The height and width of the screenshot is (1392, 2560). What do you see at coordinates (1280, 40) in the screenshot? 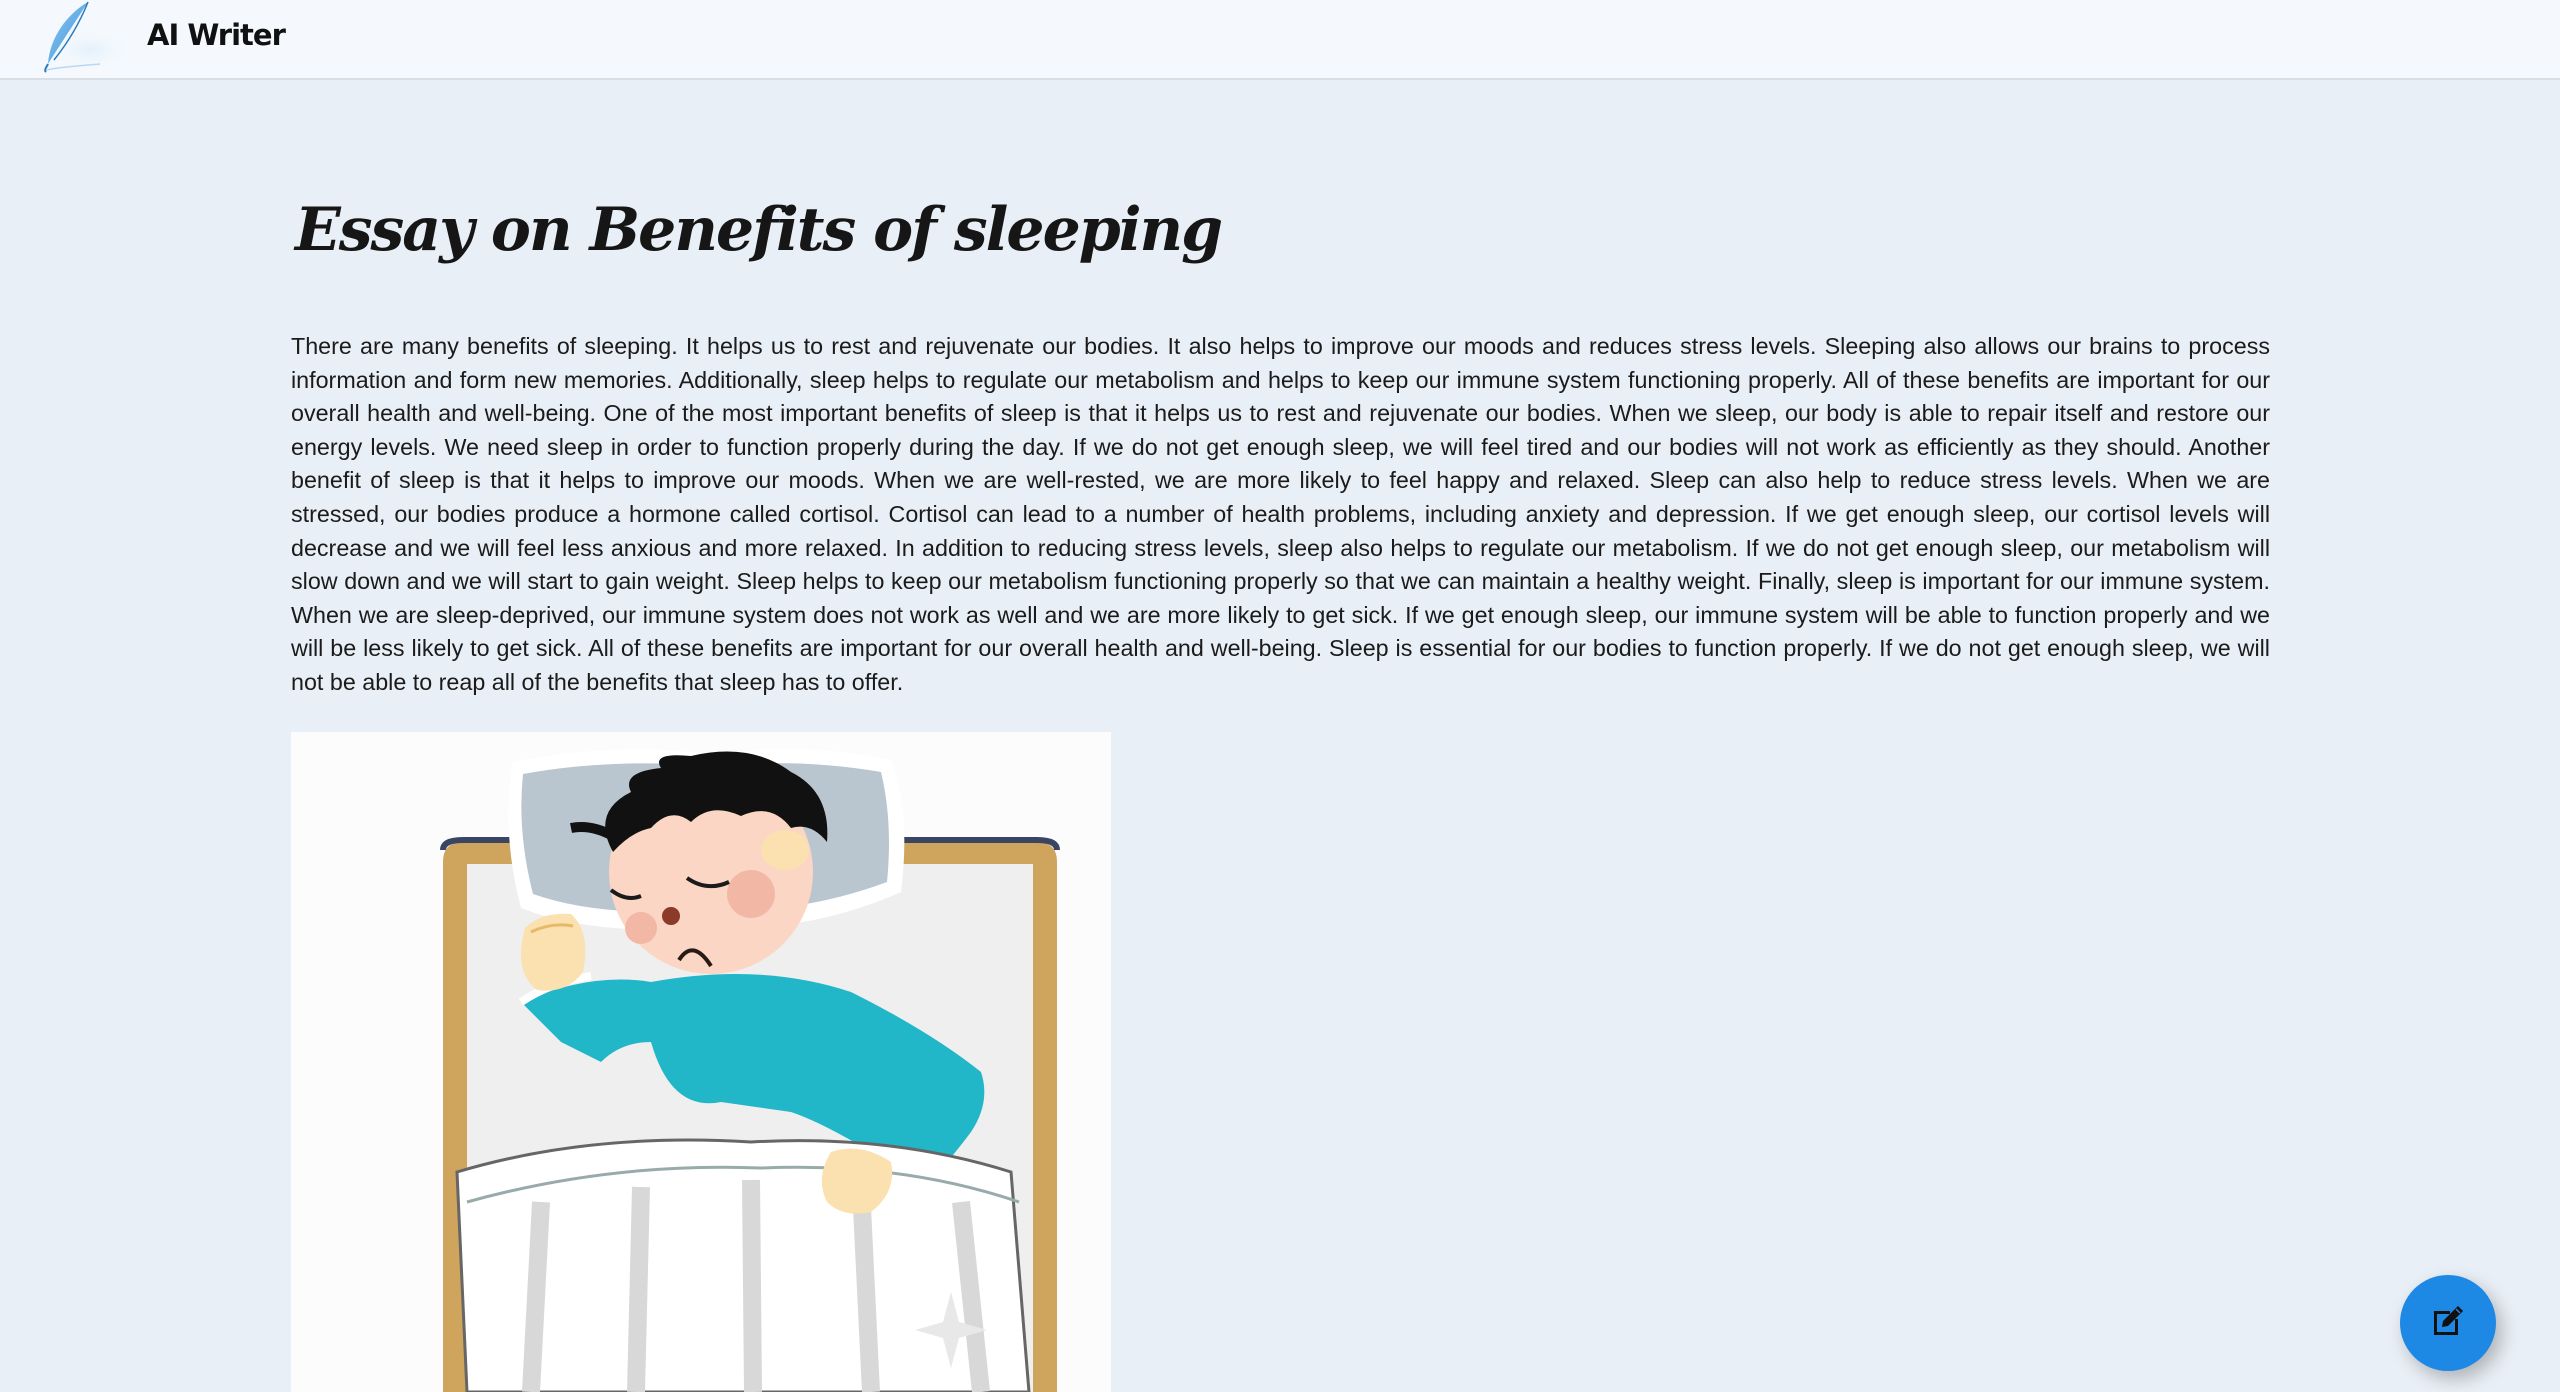
I see `top-bar: AI Writer` at bounding box center [1280, 40].